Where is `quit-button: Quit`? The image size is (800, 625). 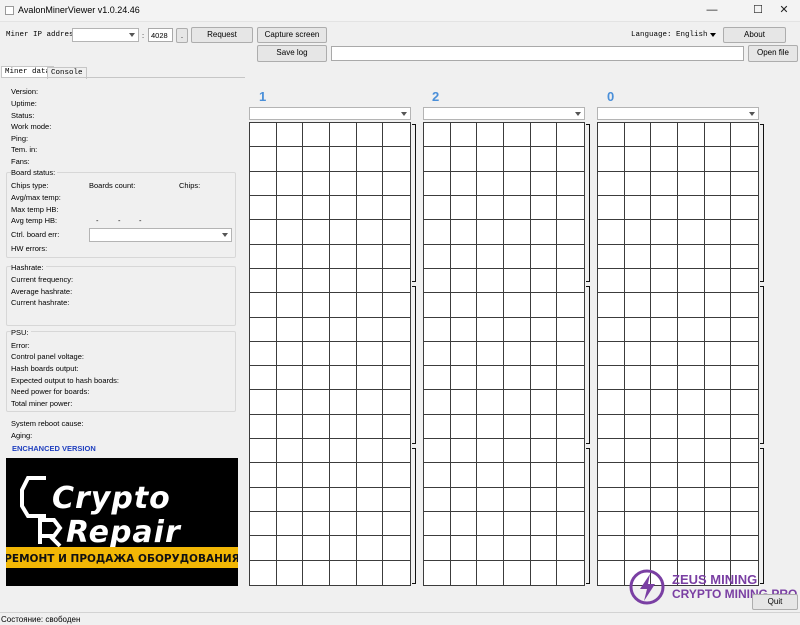 quit-button: Quit is located at coordinates (775, 602).